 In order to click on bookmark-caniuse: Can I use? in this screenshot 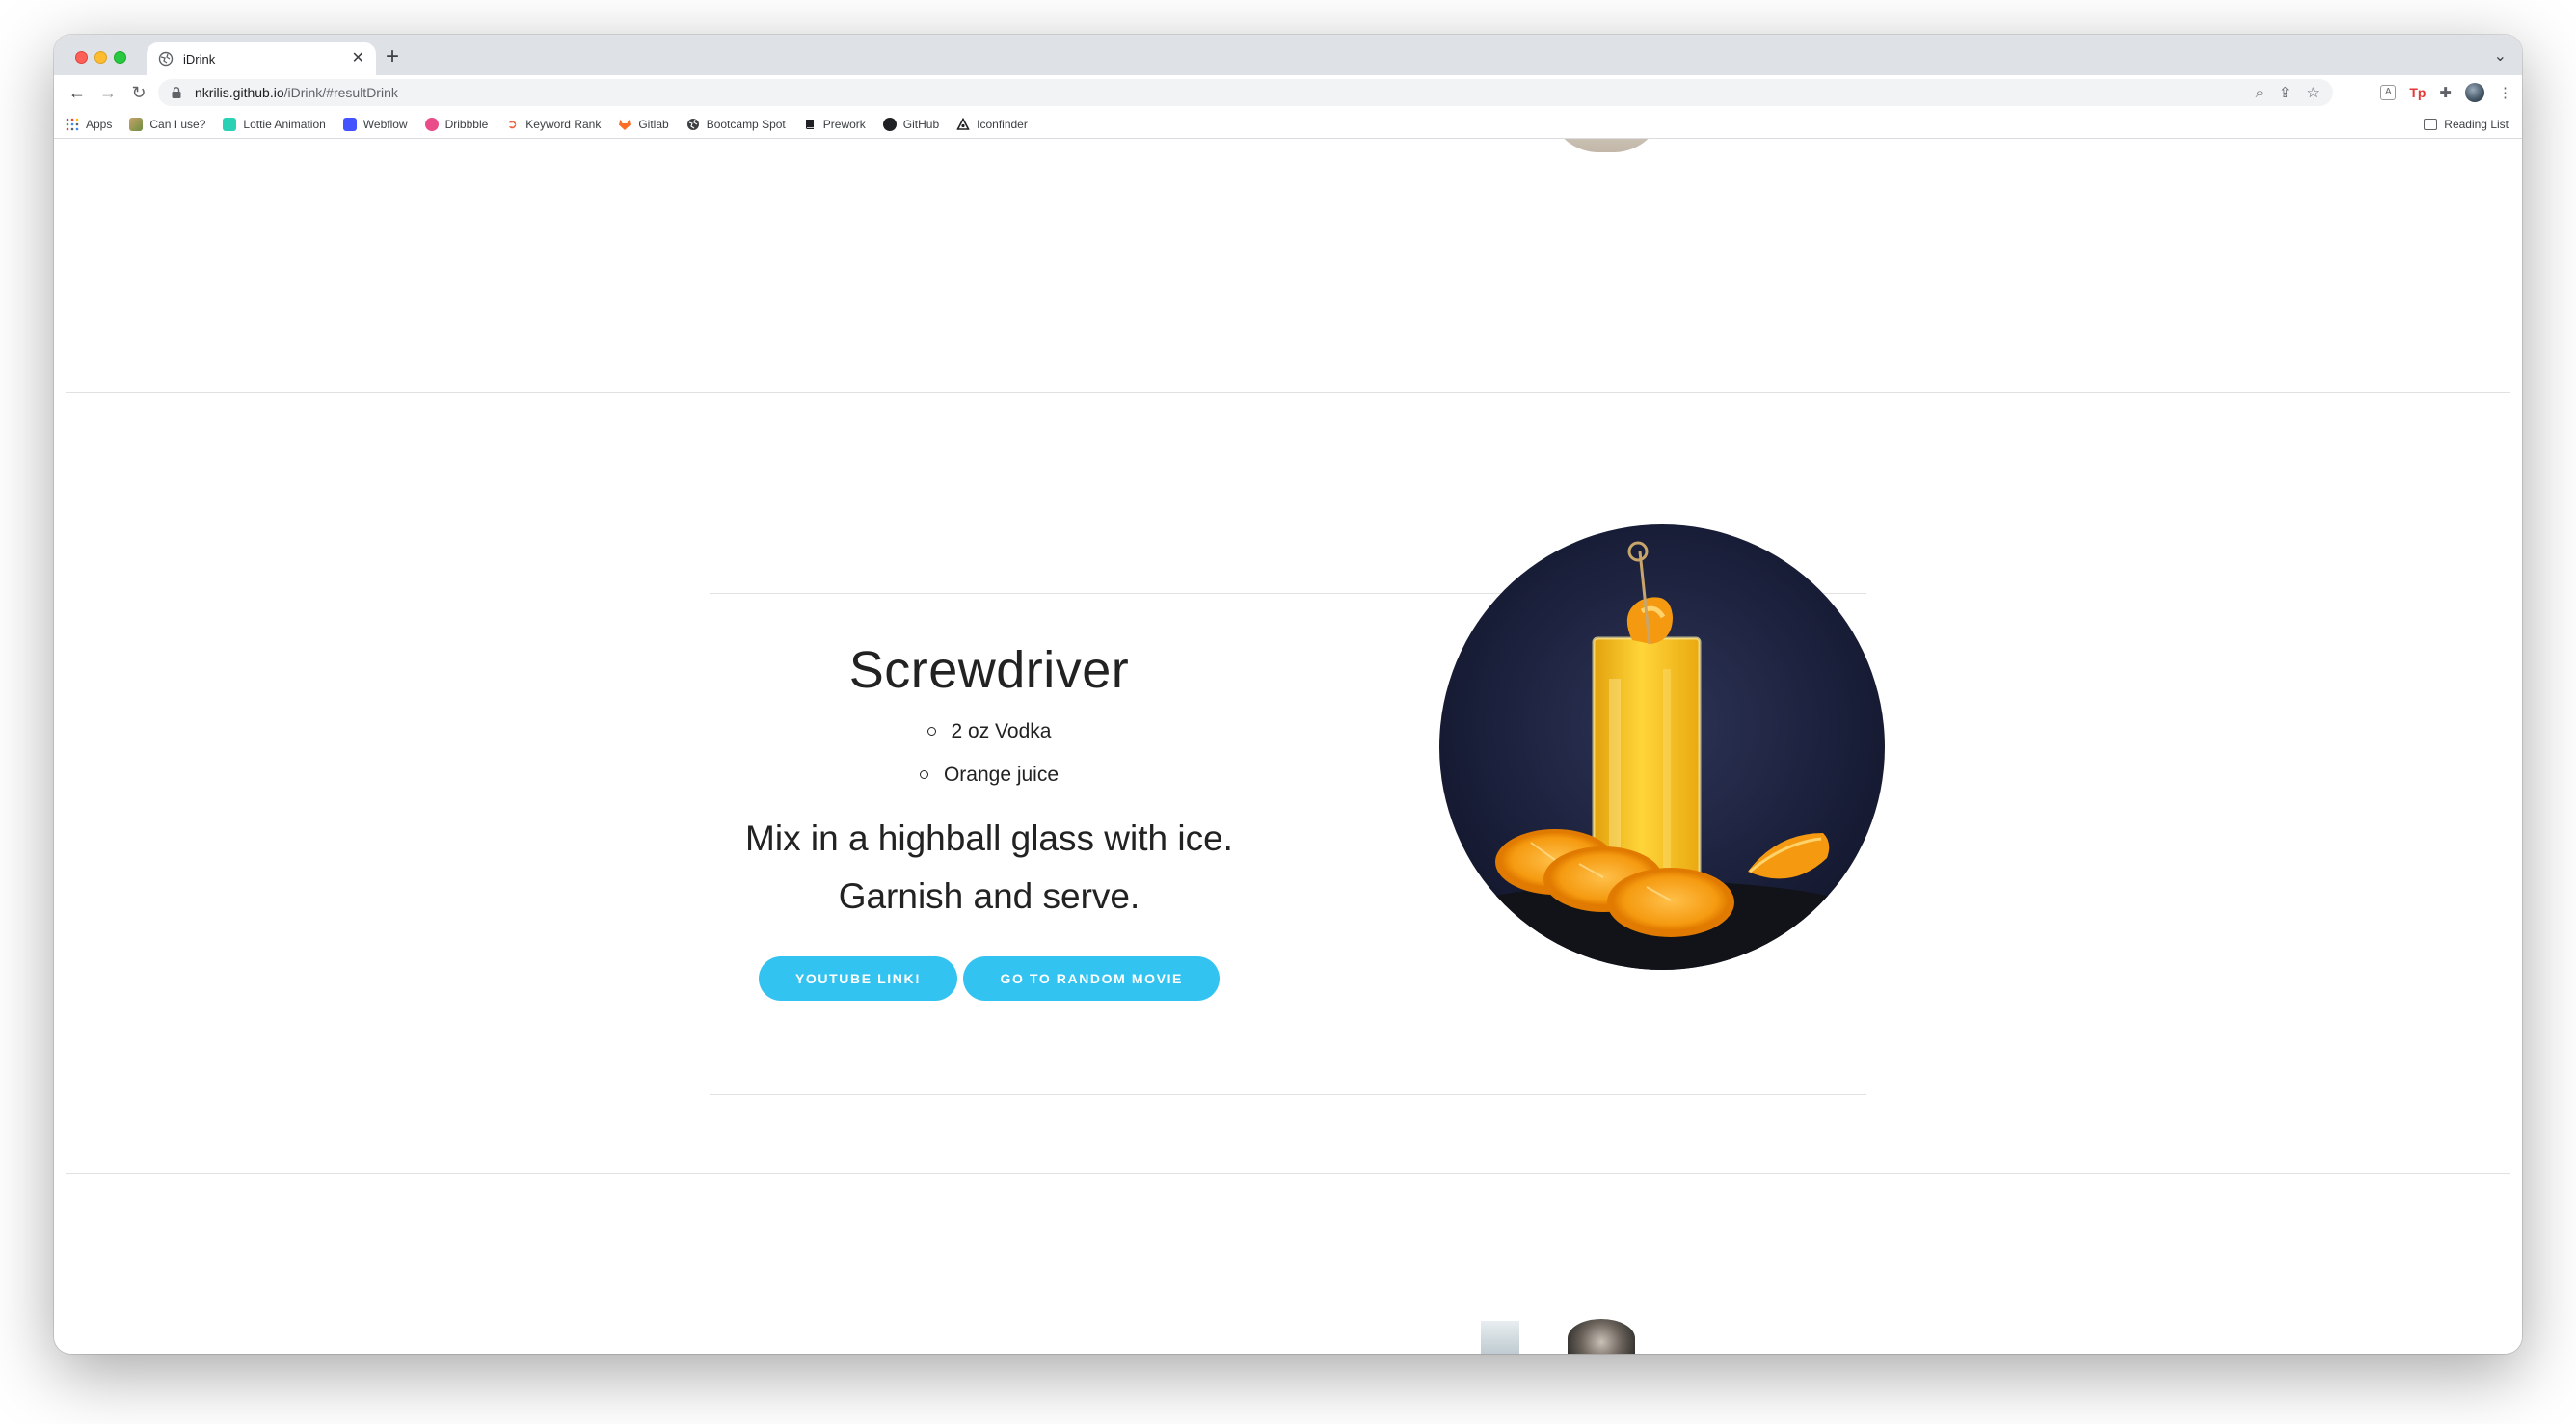, I will do `click(168, 124)`.